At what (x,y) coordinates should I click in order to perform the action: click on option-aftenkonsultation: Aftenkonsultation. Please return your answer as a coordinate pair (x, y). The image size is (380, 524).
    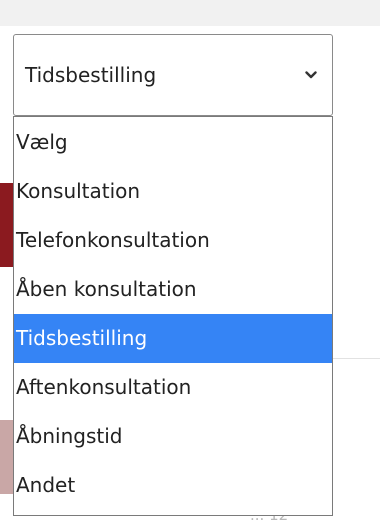
    Looking at the image, I should click on (173, 387).